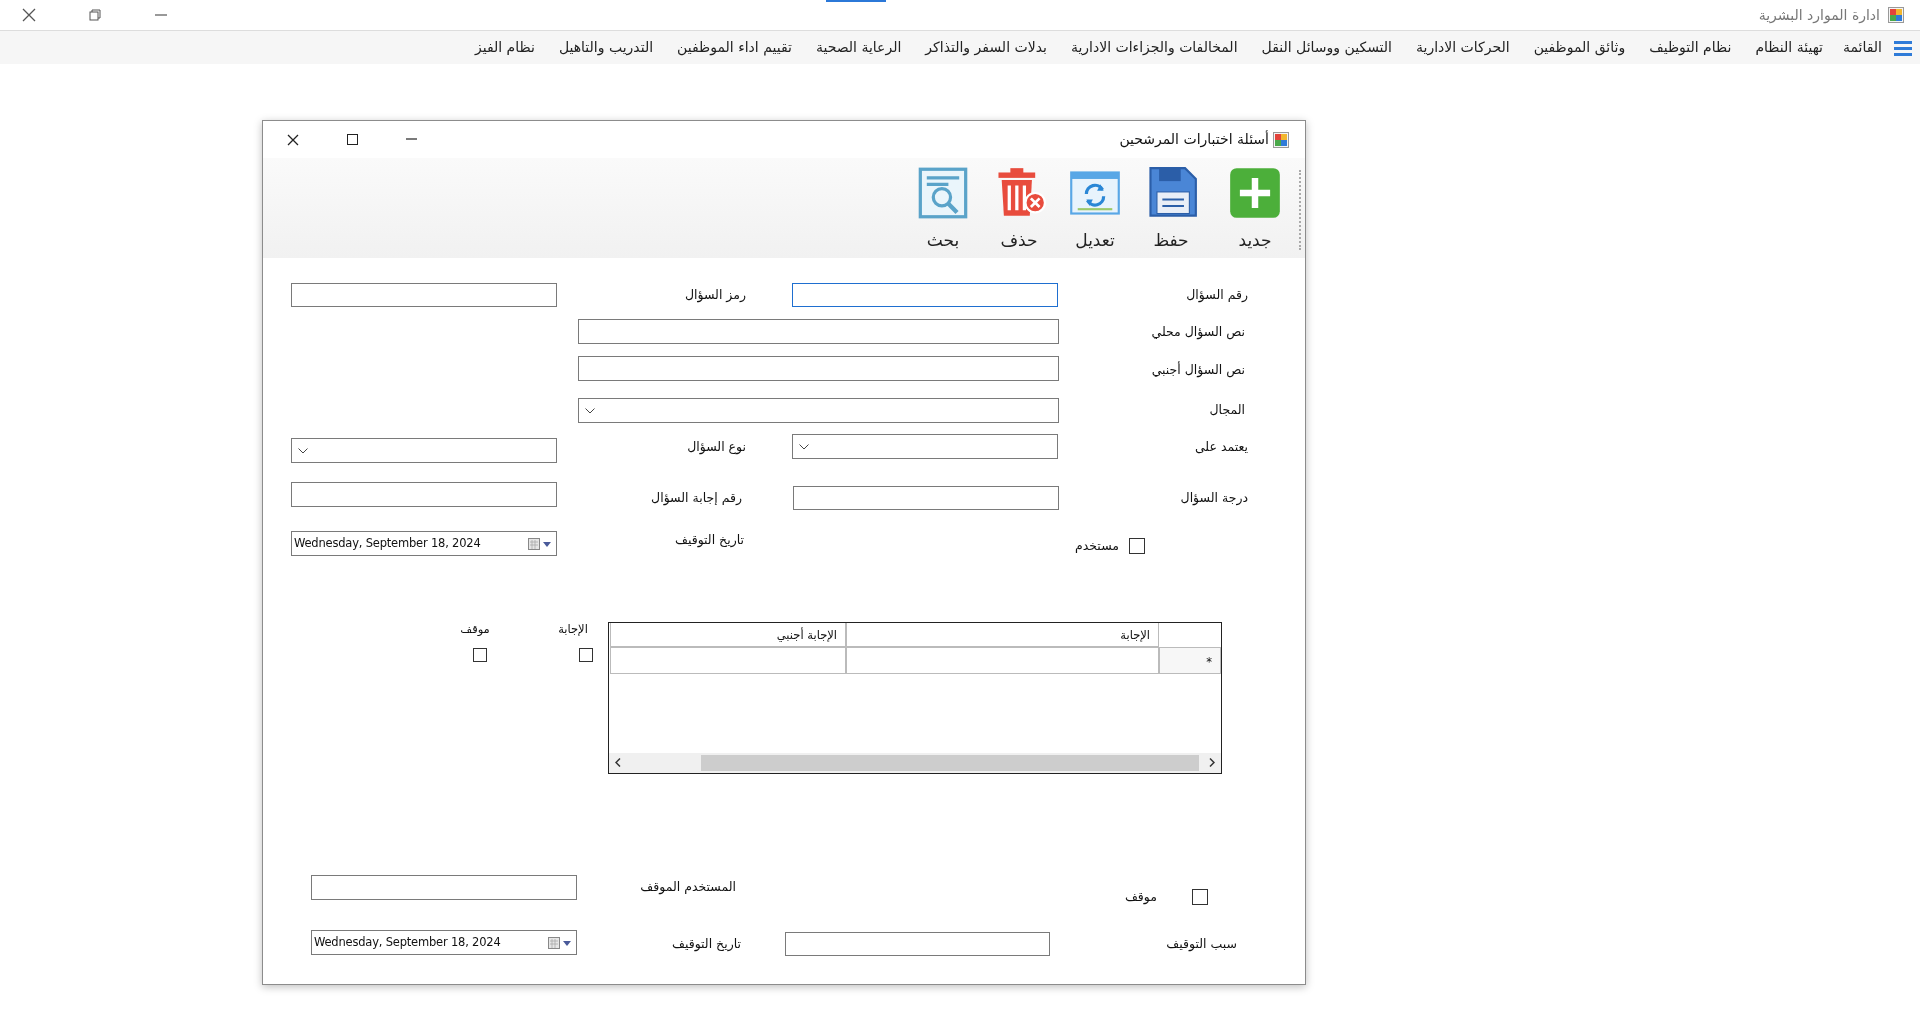  Describe the element at coordinates (1194, 139) in the screenshot. I see `window-title: أسئلة اختبارات المرشحين` at that location.